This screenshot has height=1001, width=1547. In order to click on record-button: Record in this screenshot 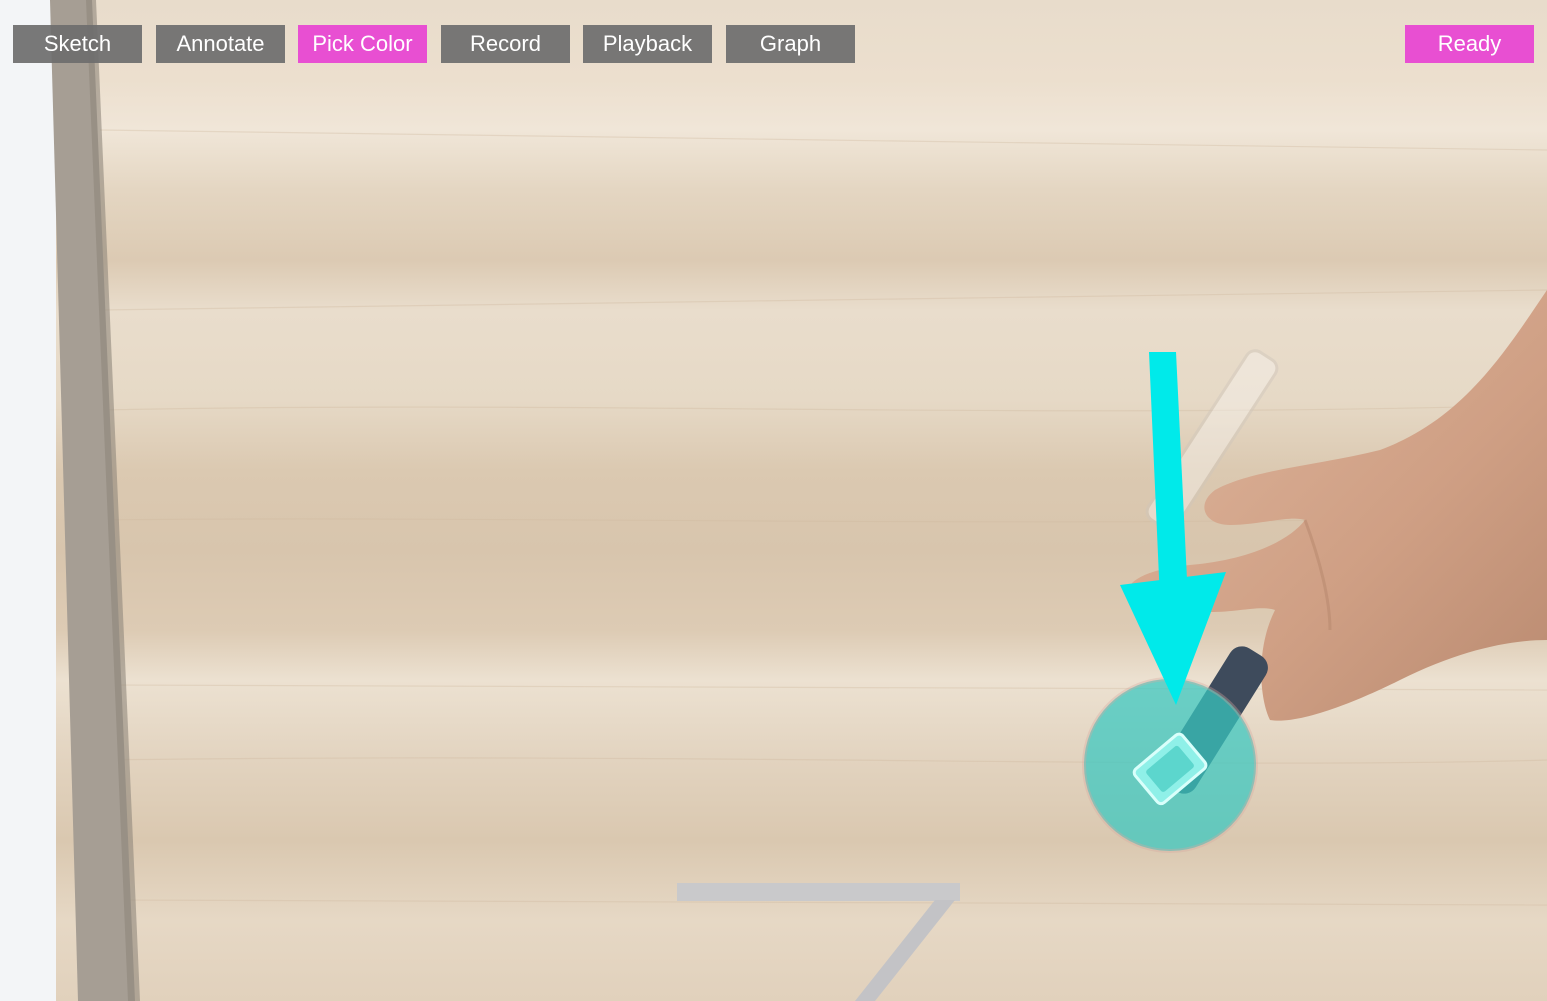, I will do `click(505, 44)`.